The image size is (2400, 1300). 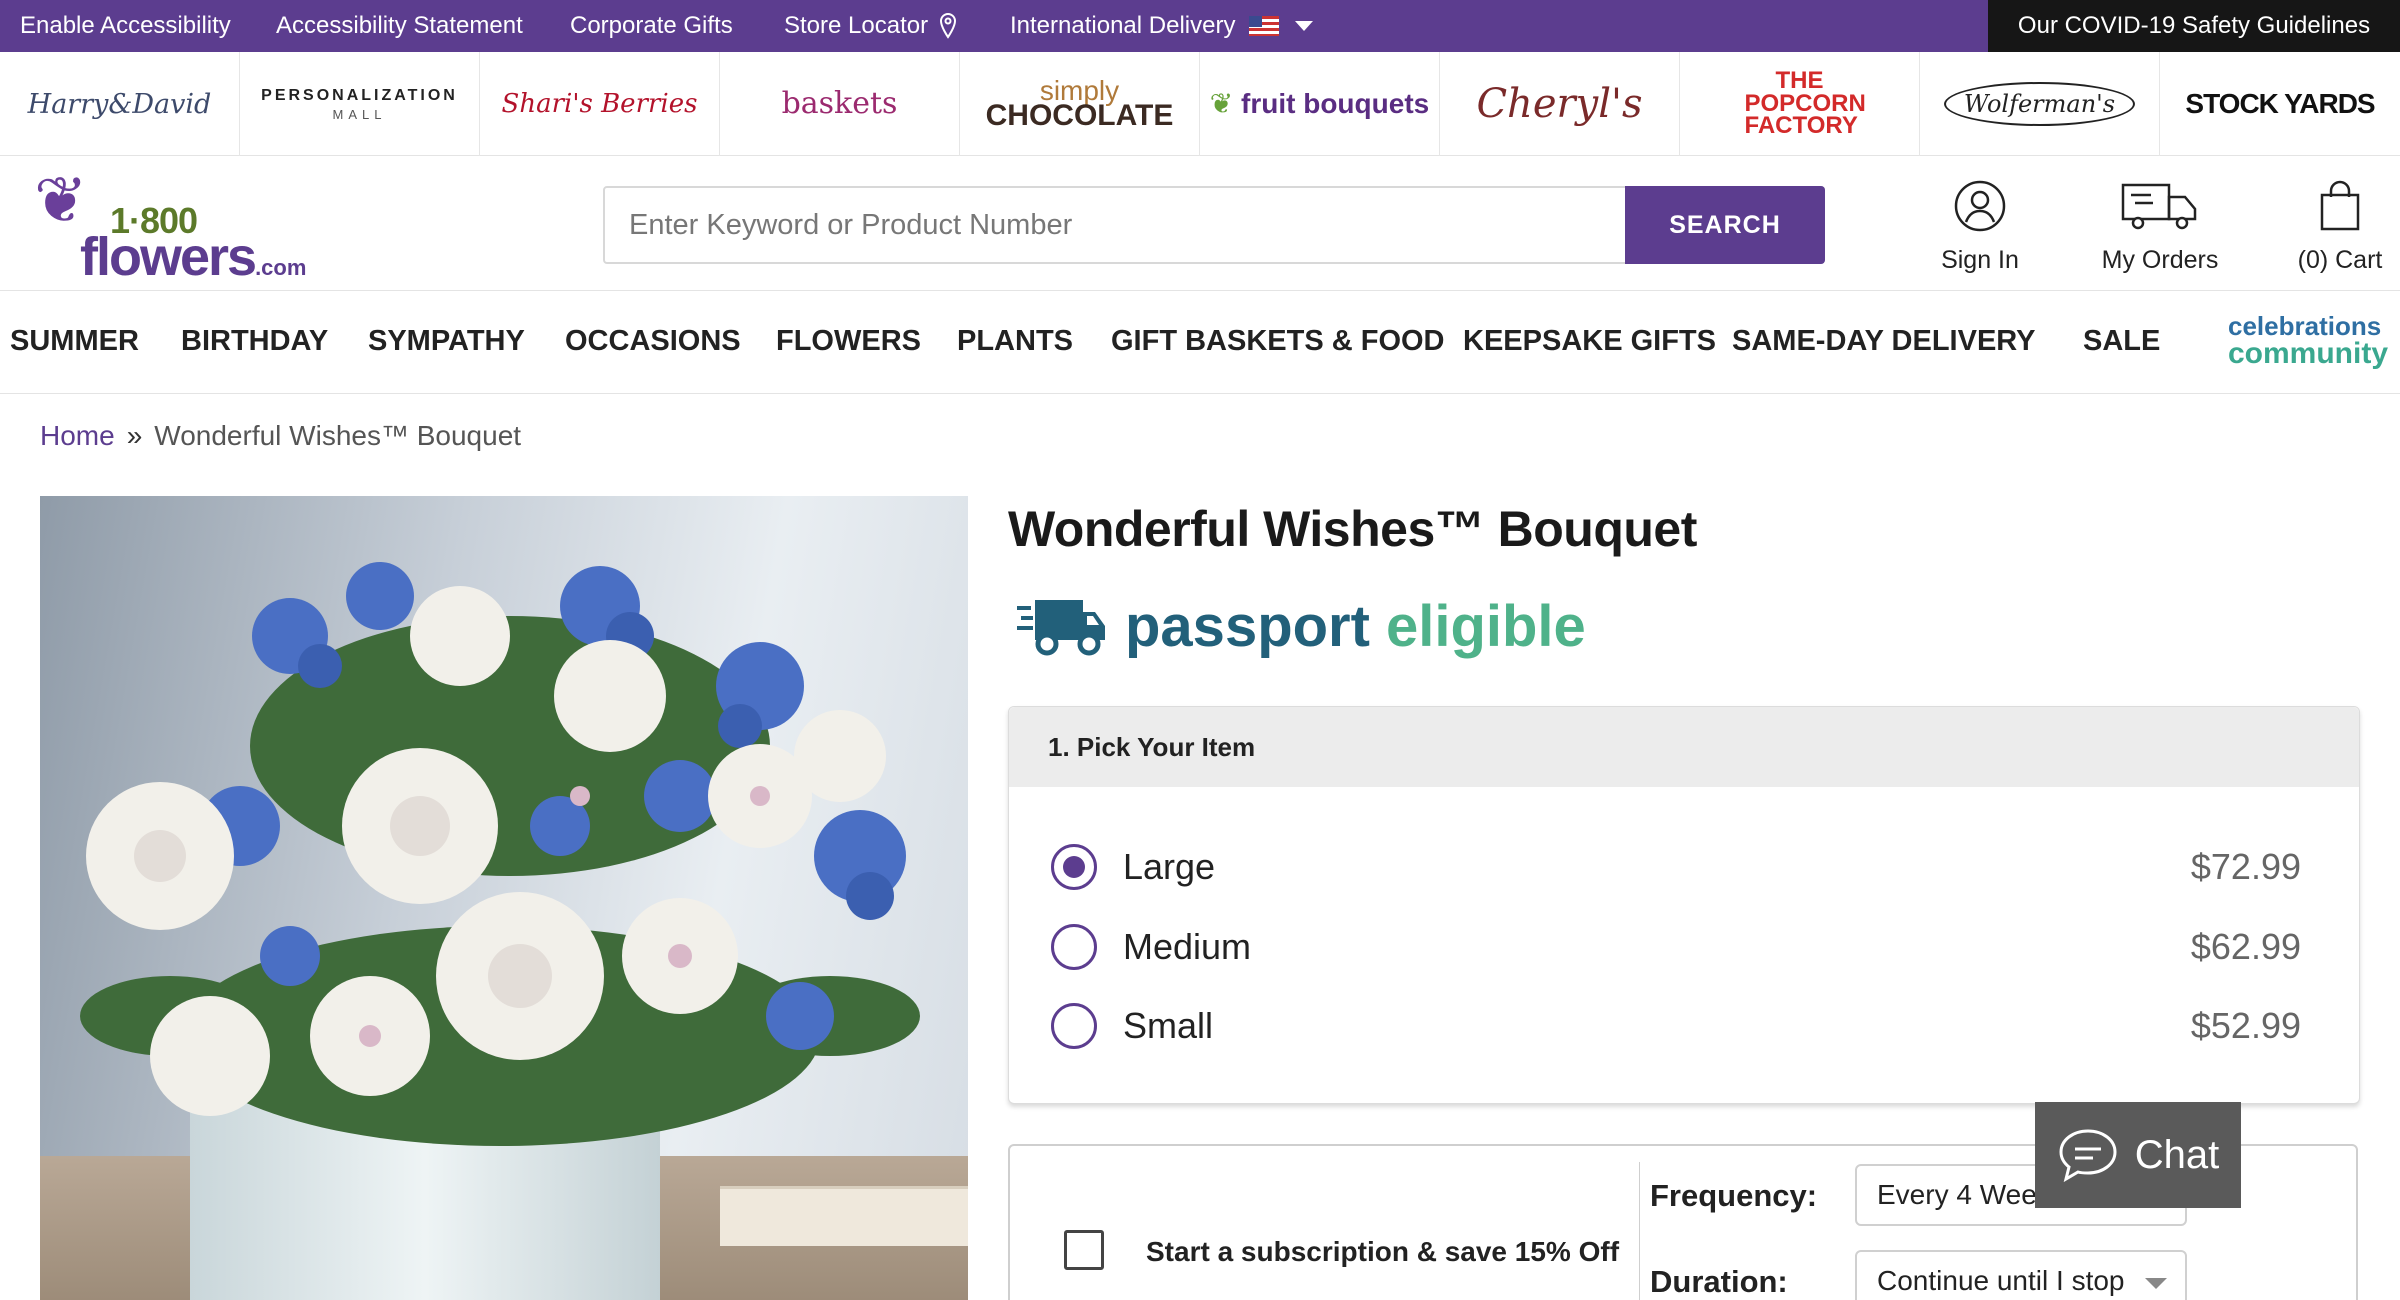 What do you see at coordinates (1589, 341) in the screenshot?
I see `nav-keepsake-gifts: KEEPSAKE GIFTS` at bounding box center [1589, 341].